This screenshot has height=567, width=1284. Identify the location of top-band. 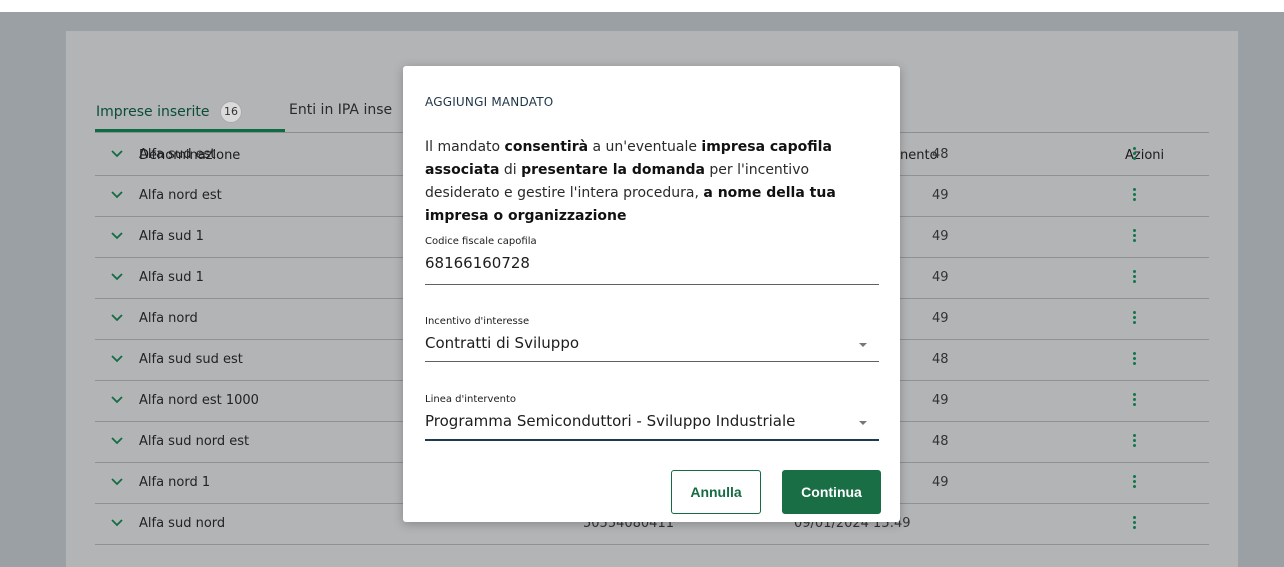
(642, 6).